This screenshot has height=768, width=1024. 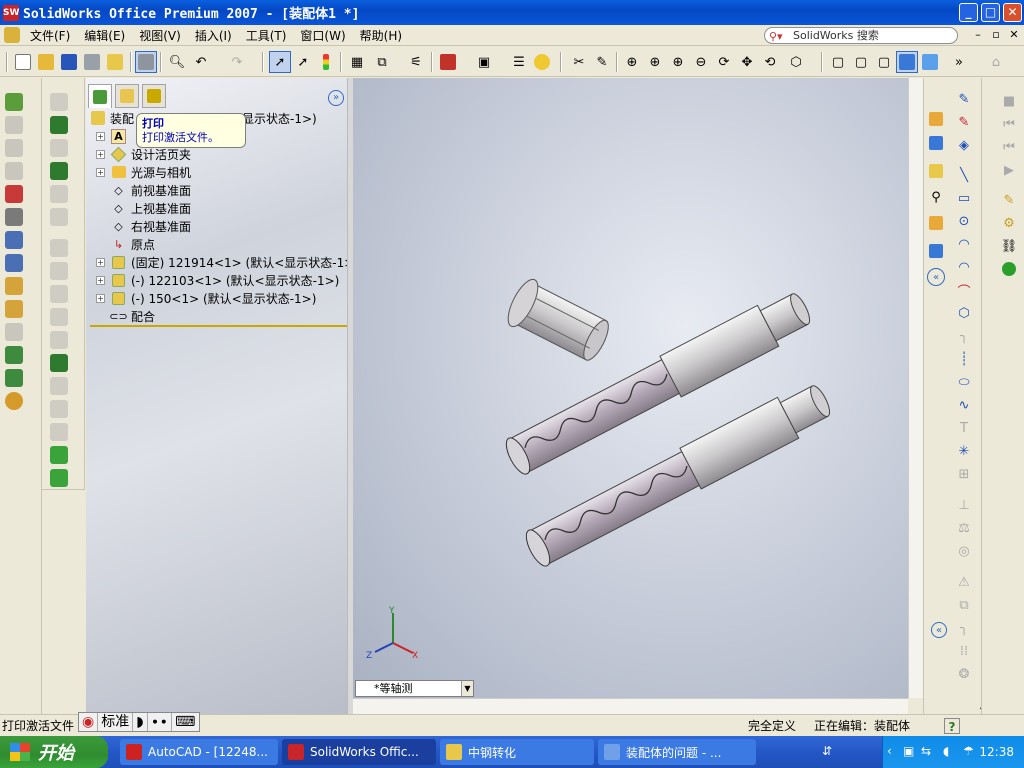 What do you see at coordinates (939, 630) in the screenshot?
I see `collapse-sketch-toolbar-icon: «` at bounding box center [939, 630].